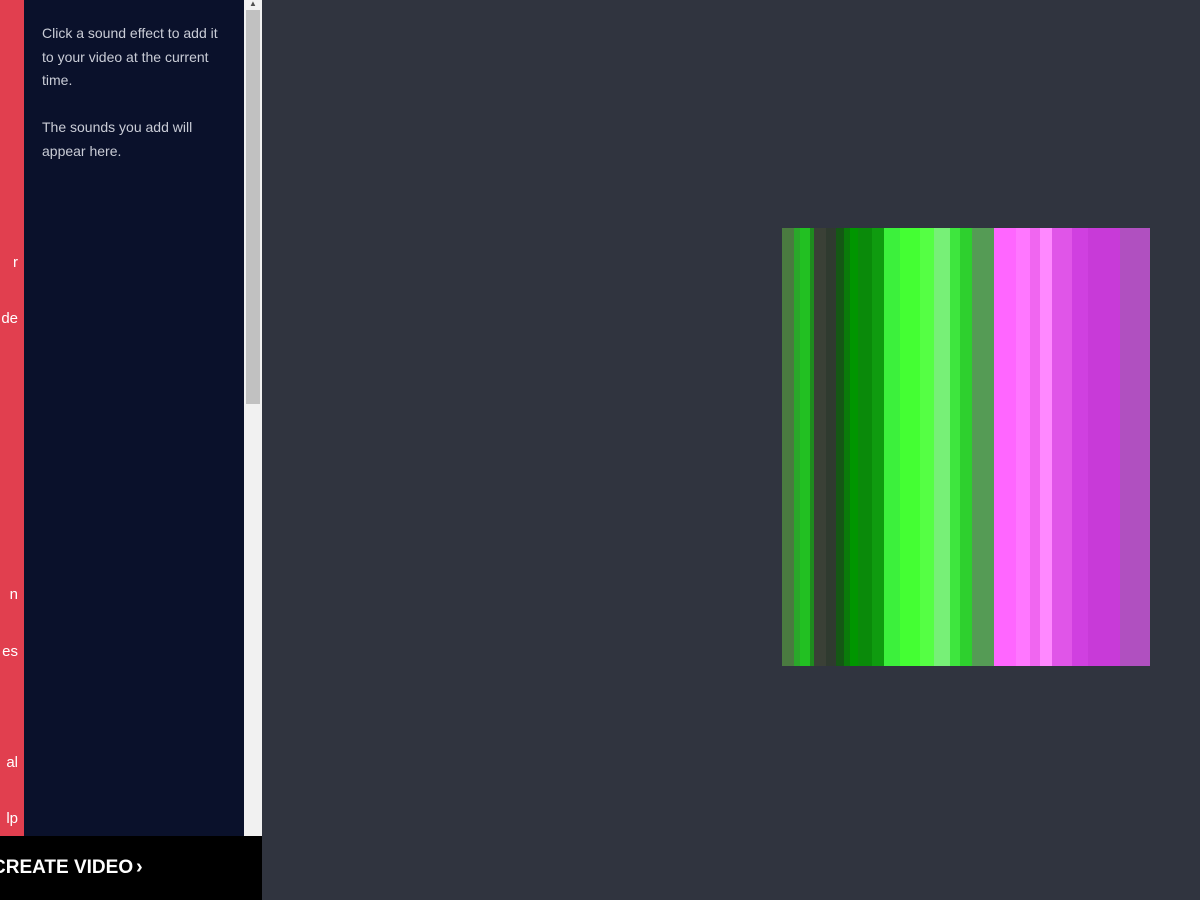 Image resolution: width=1200 pixels, height=900 pixels. Describe the element at coordinates (9, 595) in the screenshot. I see `category-item-5: n` at that location.